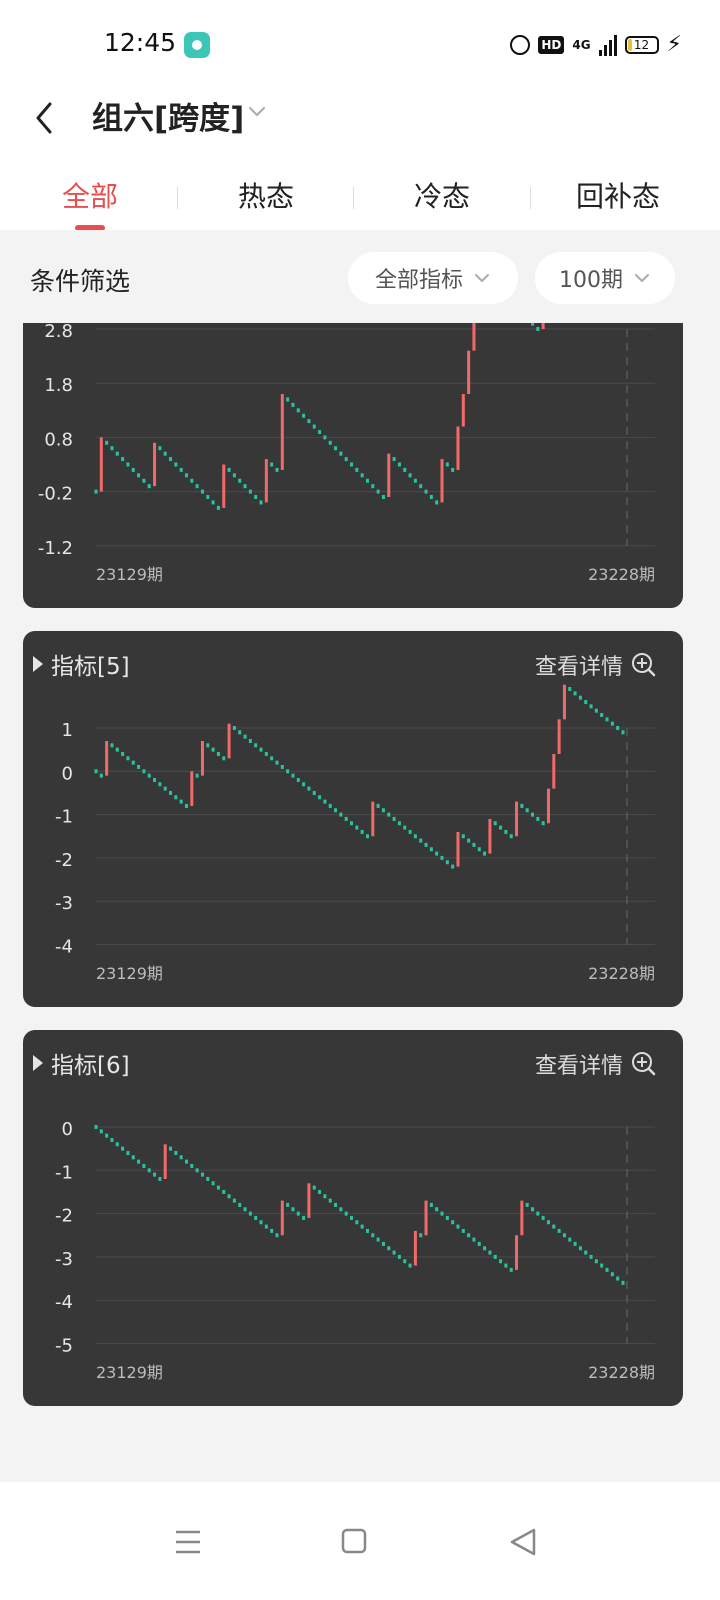  Describe the element at coordinates (356, 1542) in the screenshot. I see `home-square-icon` at that location.